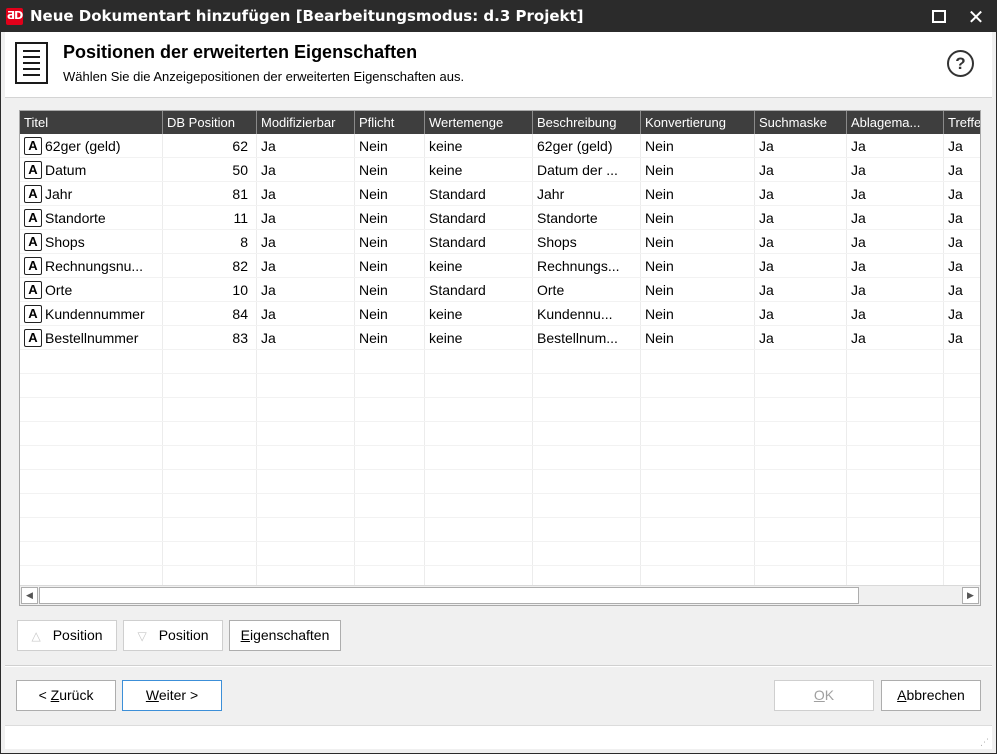 The image size is (997, 754). What do you see at coordinates (306, 122) in the screenshot?
I see `column-header-modifizierbar: Modifizierbar` at bounding box center [306, 122].